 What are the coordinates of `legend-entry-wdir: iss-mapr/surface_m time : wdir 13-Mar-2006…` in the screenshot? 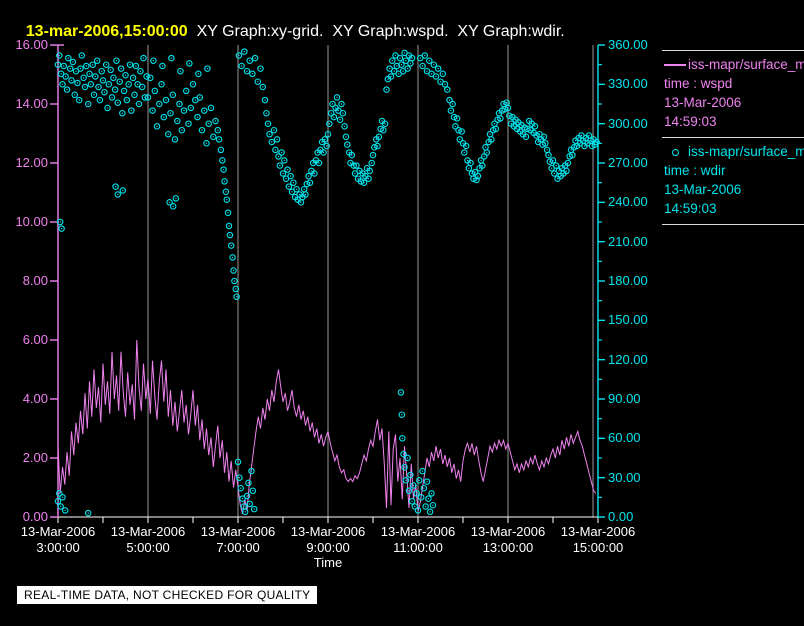 It's located at (733, 181).